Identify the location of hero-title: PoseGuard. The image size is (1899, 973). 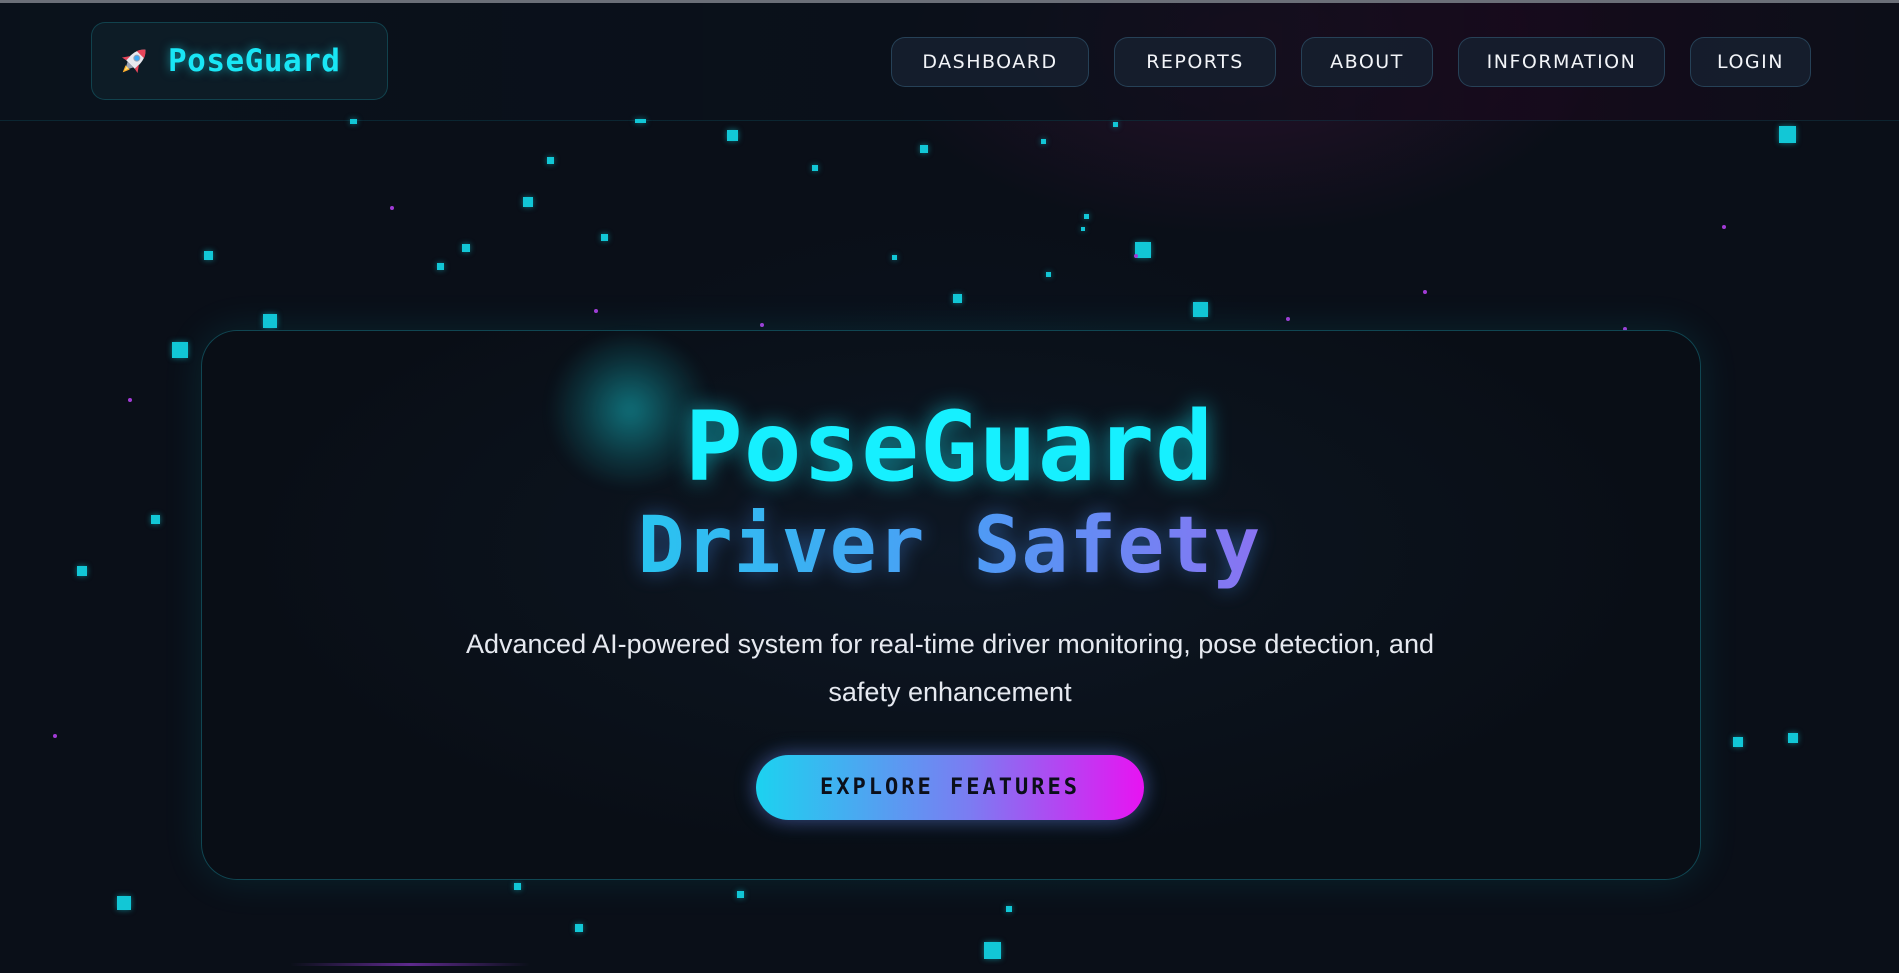
(949, 447).